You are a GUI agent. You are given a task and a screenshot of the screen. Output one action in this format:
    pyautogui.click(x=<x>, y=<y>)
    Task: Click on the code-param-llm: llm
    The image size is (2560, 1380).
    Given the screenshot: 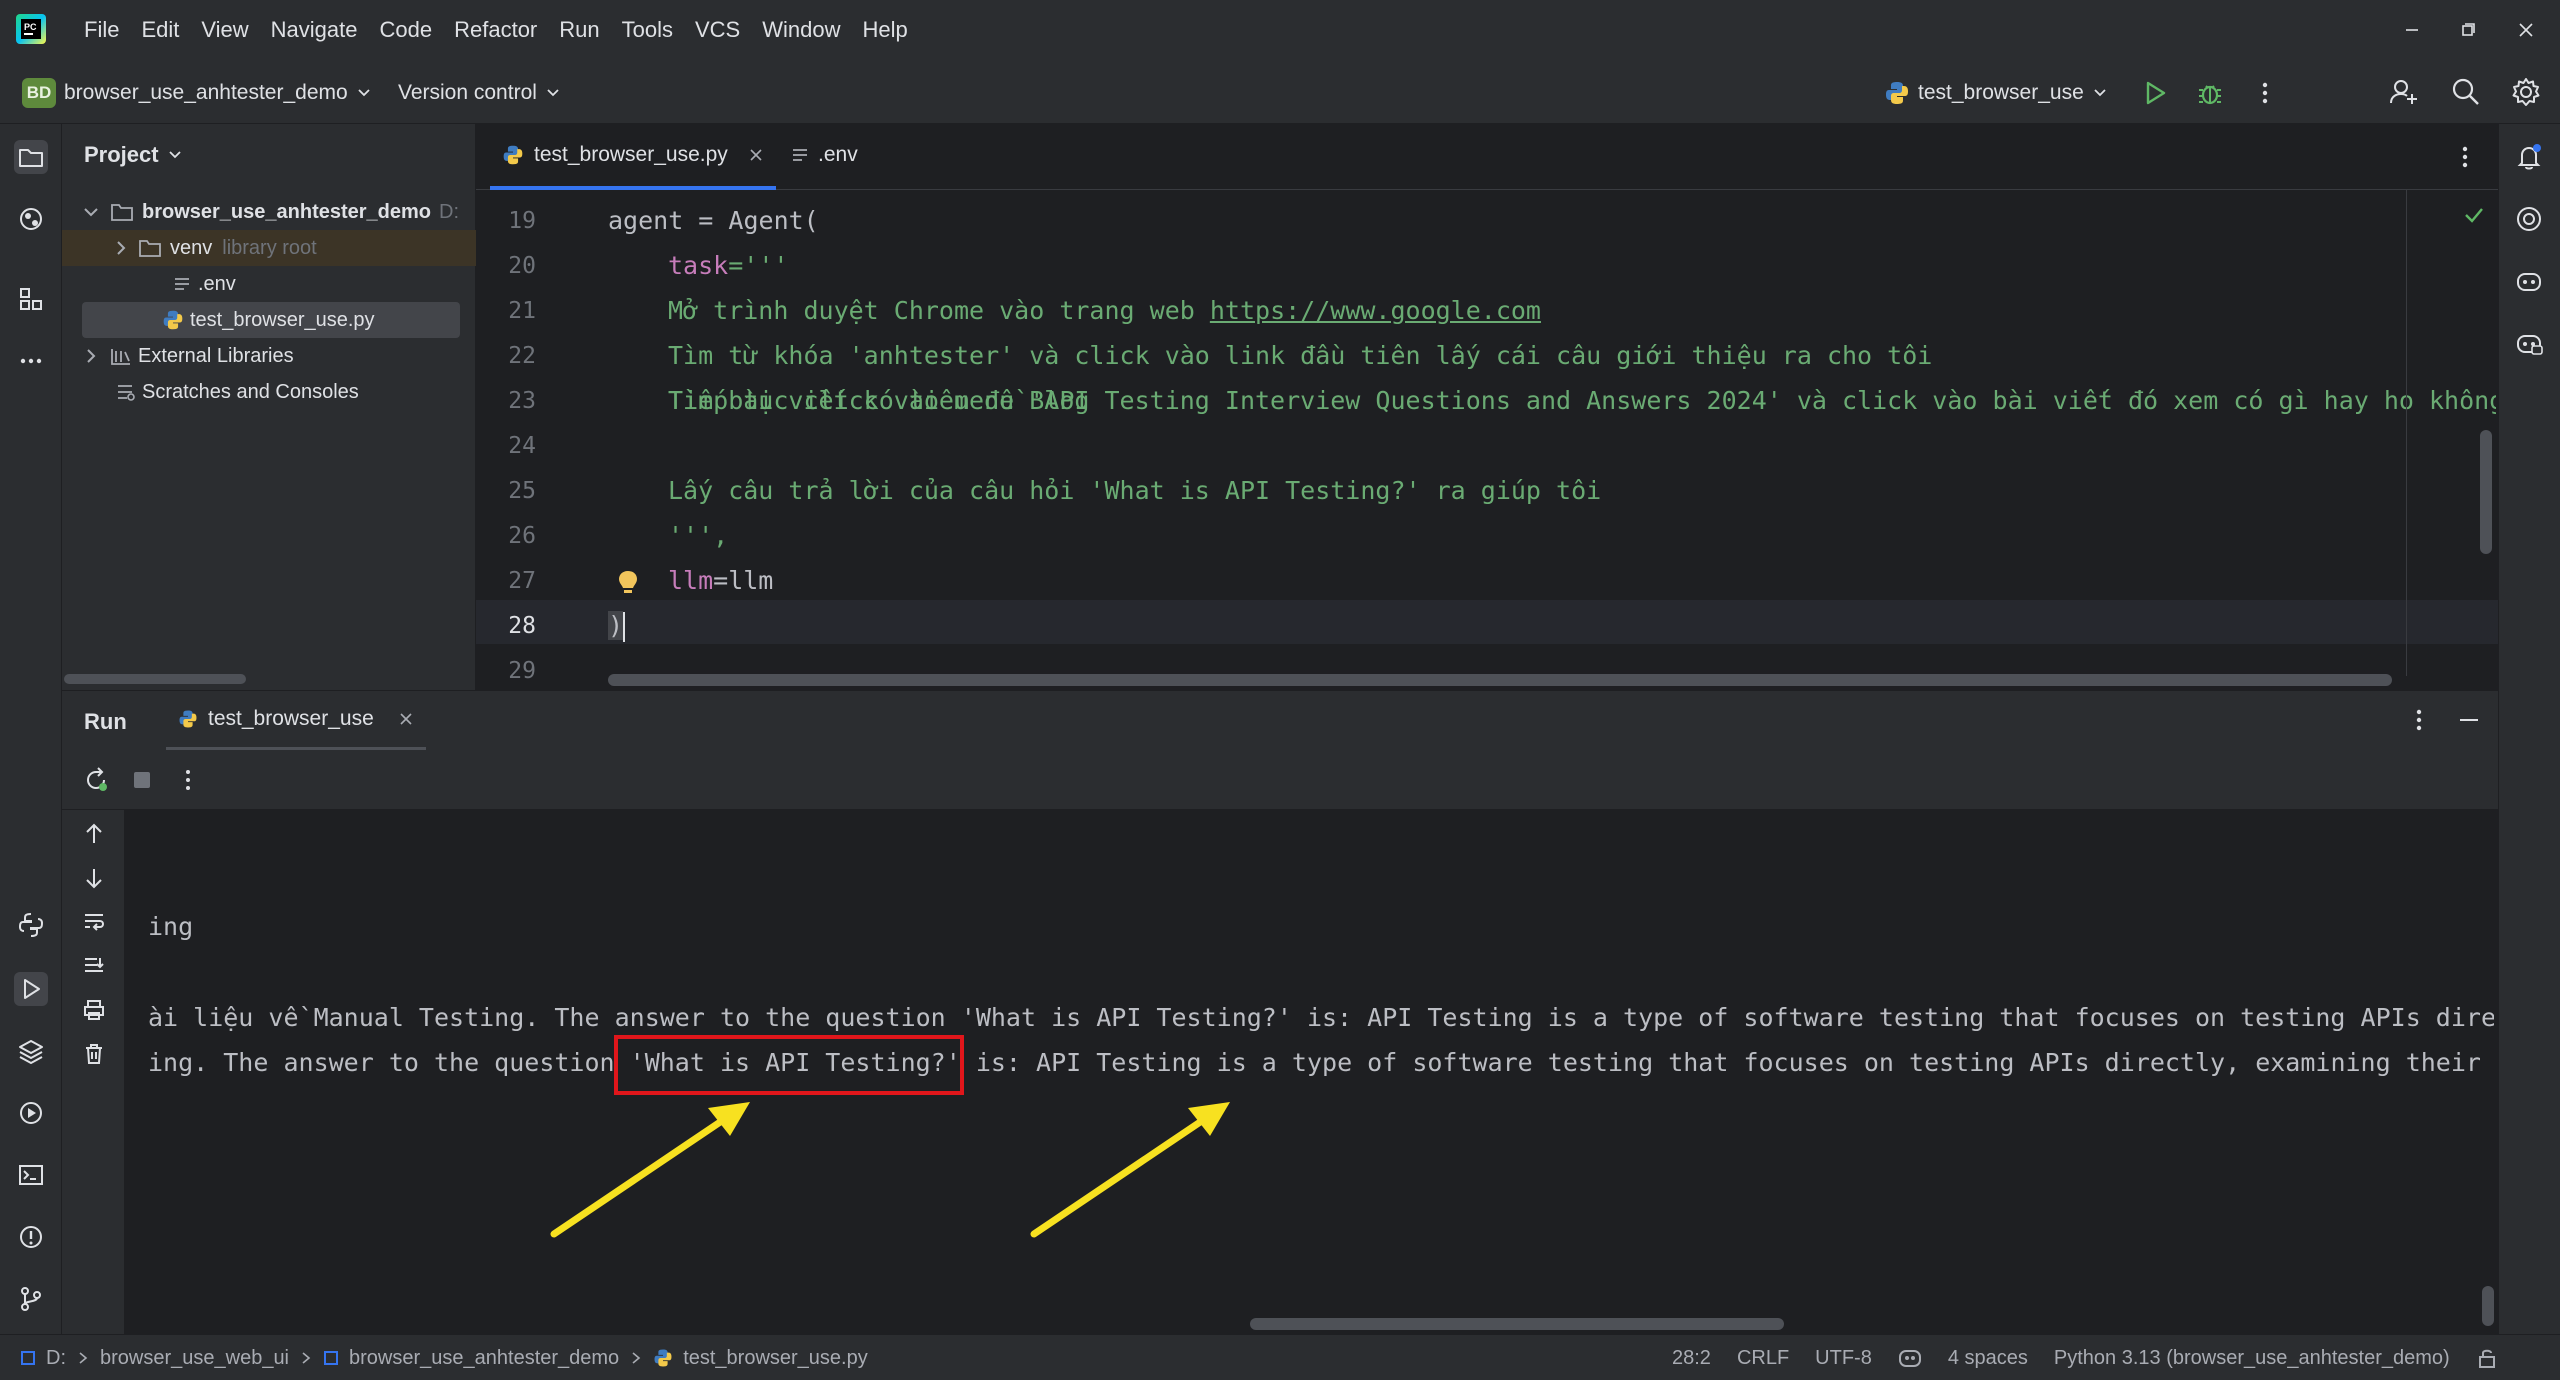 What is the action you would take?
    pyautogui.click(x=691, y=580)
    